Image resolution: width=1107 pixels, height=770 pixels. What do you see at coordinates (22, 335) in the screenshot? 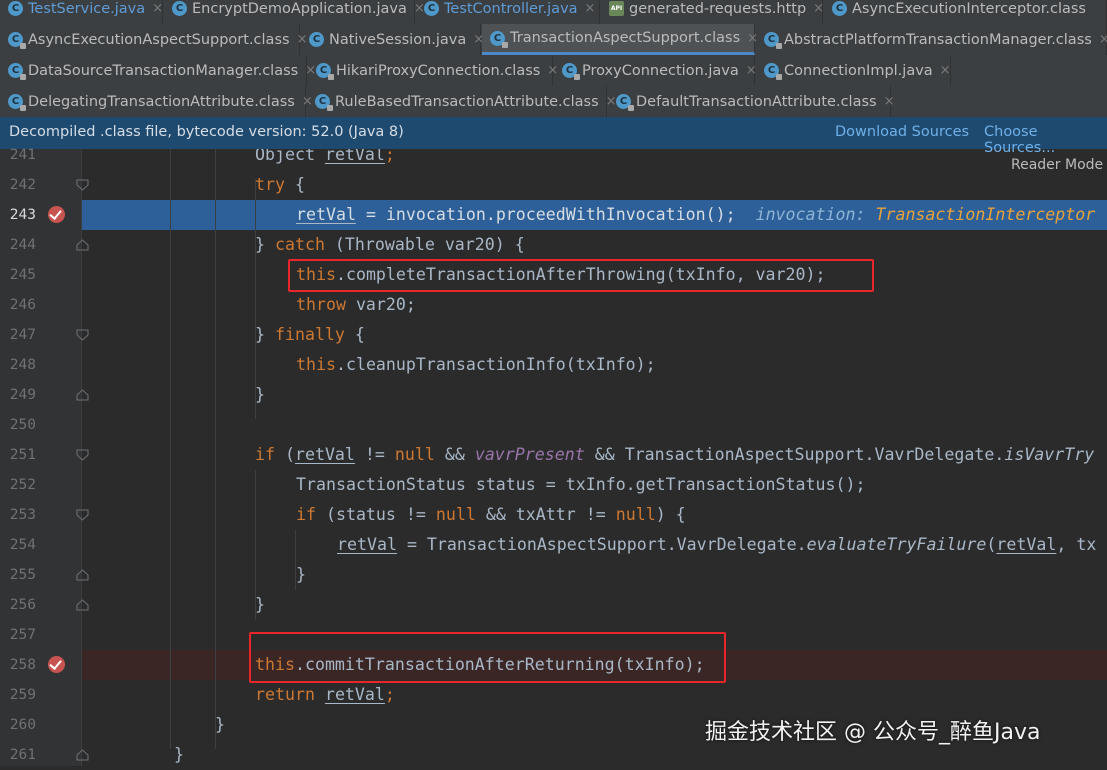
I see `line-number: 247` at bounding box center [22, 335].